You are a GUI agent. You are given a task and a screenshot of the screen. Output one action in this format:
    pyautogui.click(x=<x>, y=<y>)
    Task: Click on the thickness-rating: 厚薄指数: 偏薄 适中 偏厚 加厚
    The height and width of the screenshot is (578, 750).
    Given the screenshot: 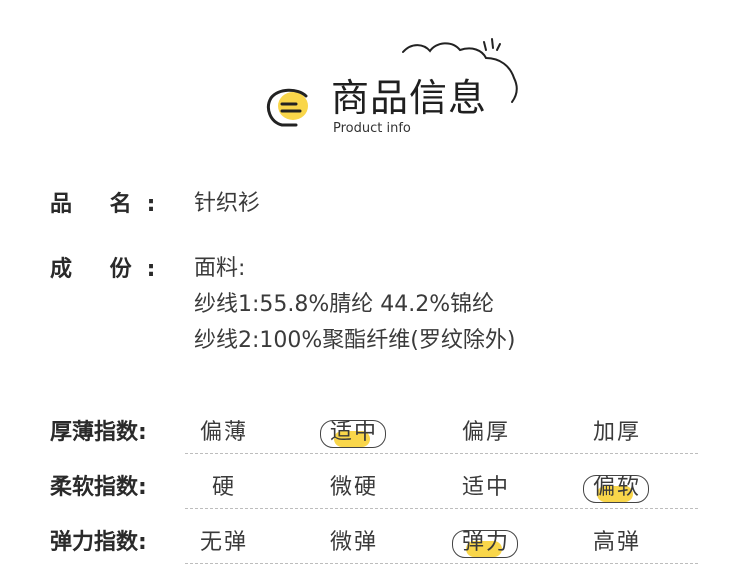 What is the action you would take?
    pyautogui.click(x=375, y=443)
    